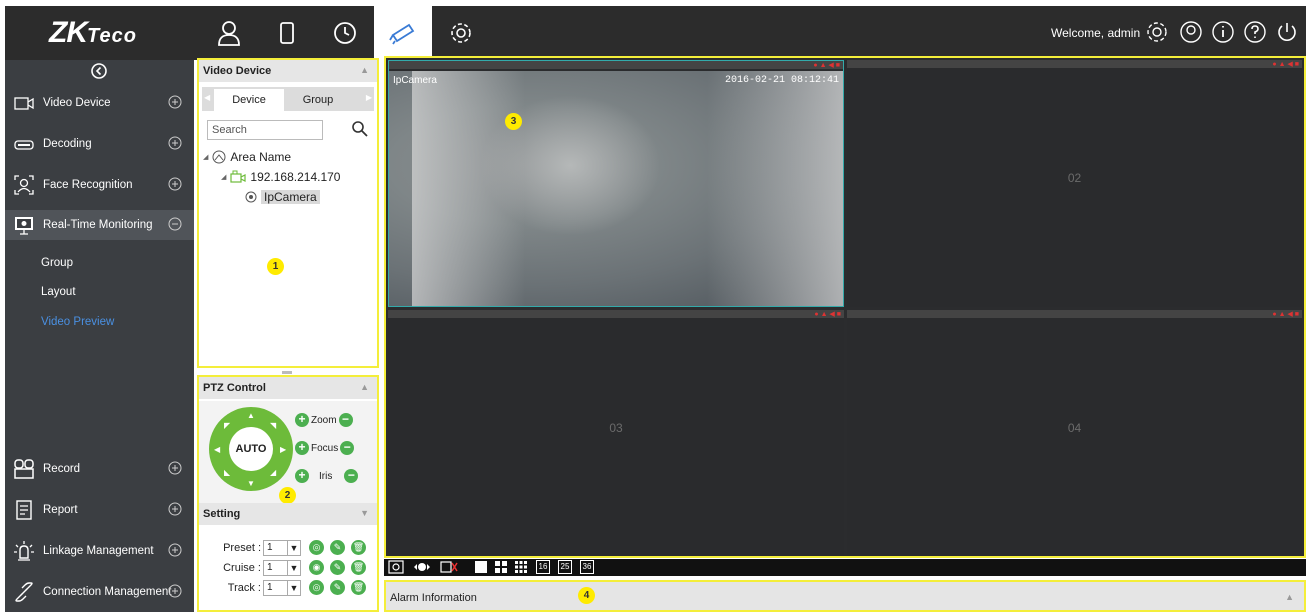  I want to click on run-track-button: ◎, so click(316, 587).